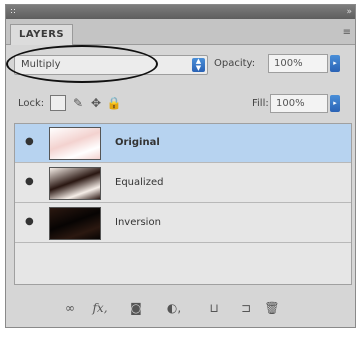  I want to click on panel-menu-icon: ≡, so click(347, 32).